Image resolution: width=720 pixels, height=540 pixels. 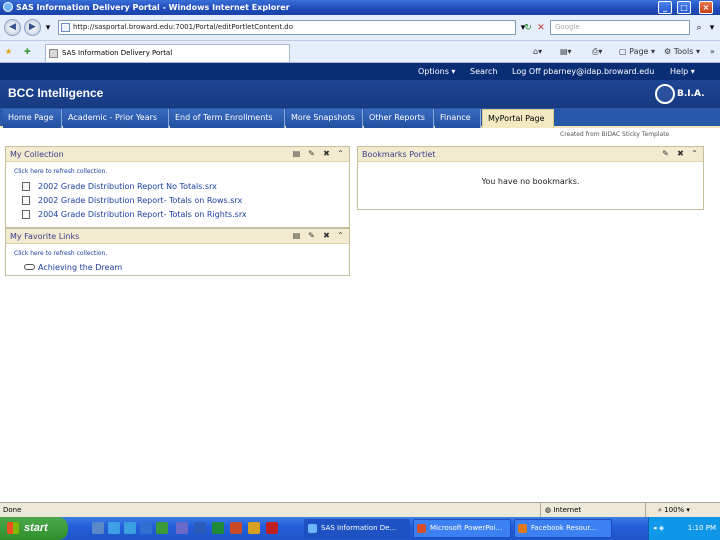 What do you see at coordinates (699, 28) in the screenshot?
I see `search-icon: ⌕` at bounding box center [699, 28].